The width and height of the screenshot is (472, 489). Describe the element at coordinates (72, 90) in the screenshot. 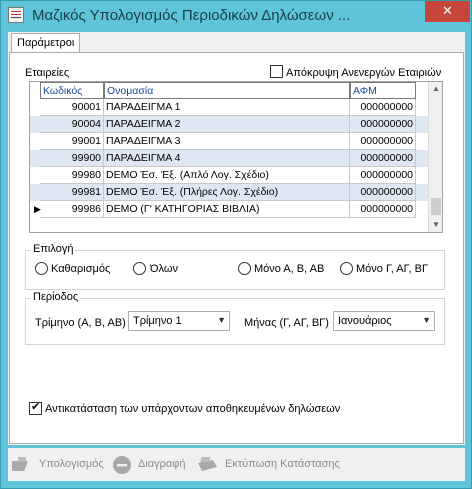

I see `column-header-code: Κωδικός` at that location.